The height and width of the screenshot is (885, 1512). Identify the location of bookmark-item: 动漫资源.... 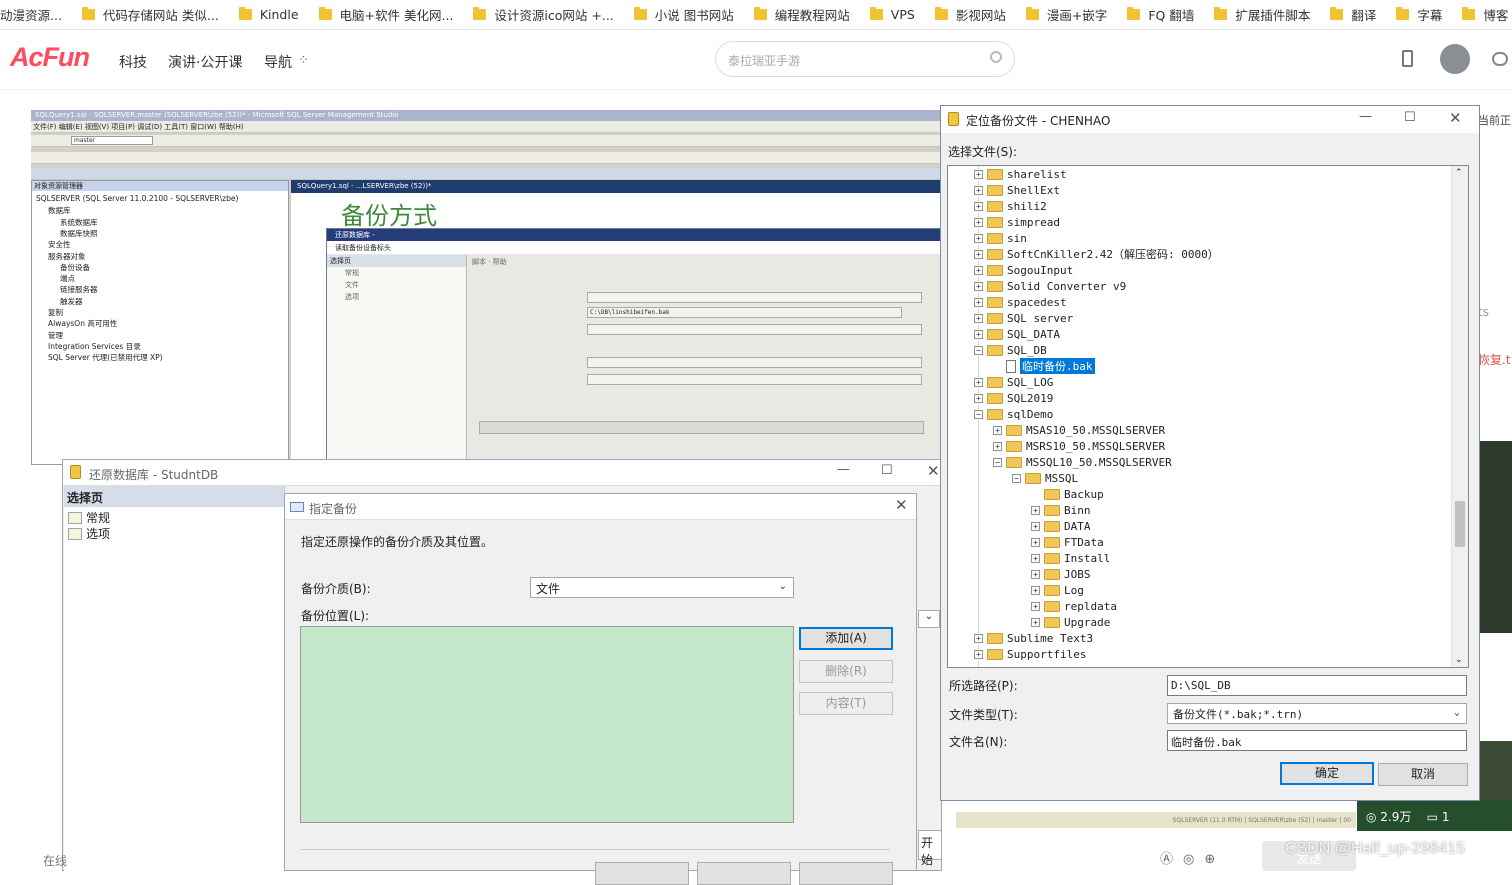
(31, 14).